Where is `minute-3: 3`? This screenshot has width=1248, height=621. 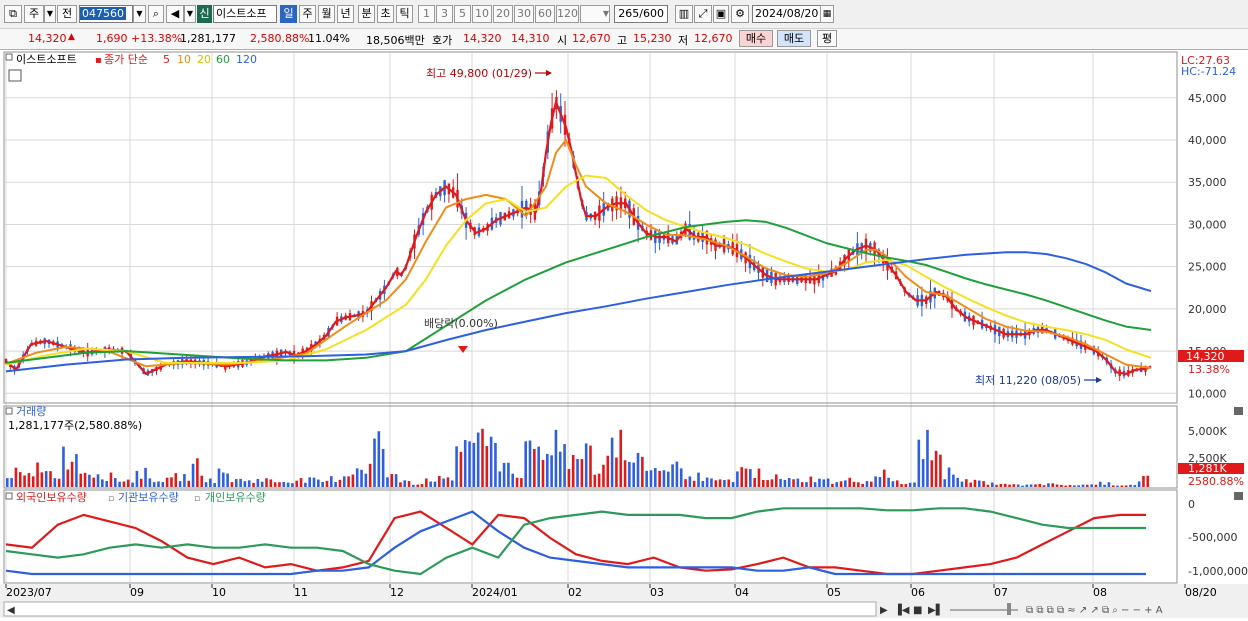 minute-3: 3 is located at coordinates (444, 14).